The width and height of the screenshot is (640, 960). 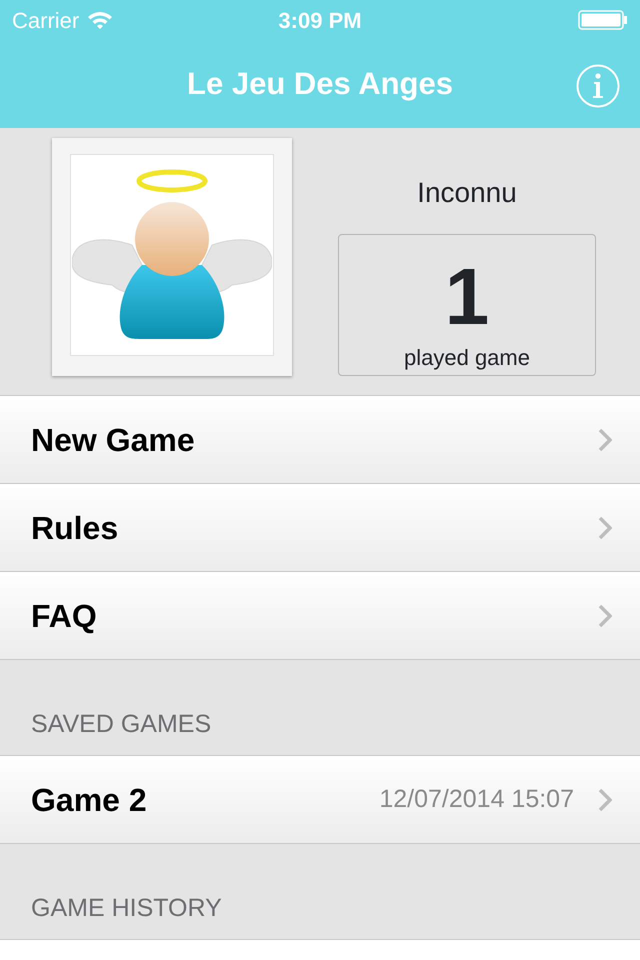 I want to click on games-count: 1, so click(x=467, y=297).